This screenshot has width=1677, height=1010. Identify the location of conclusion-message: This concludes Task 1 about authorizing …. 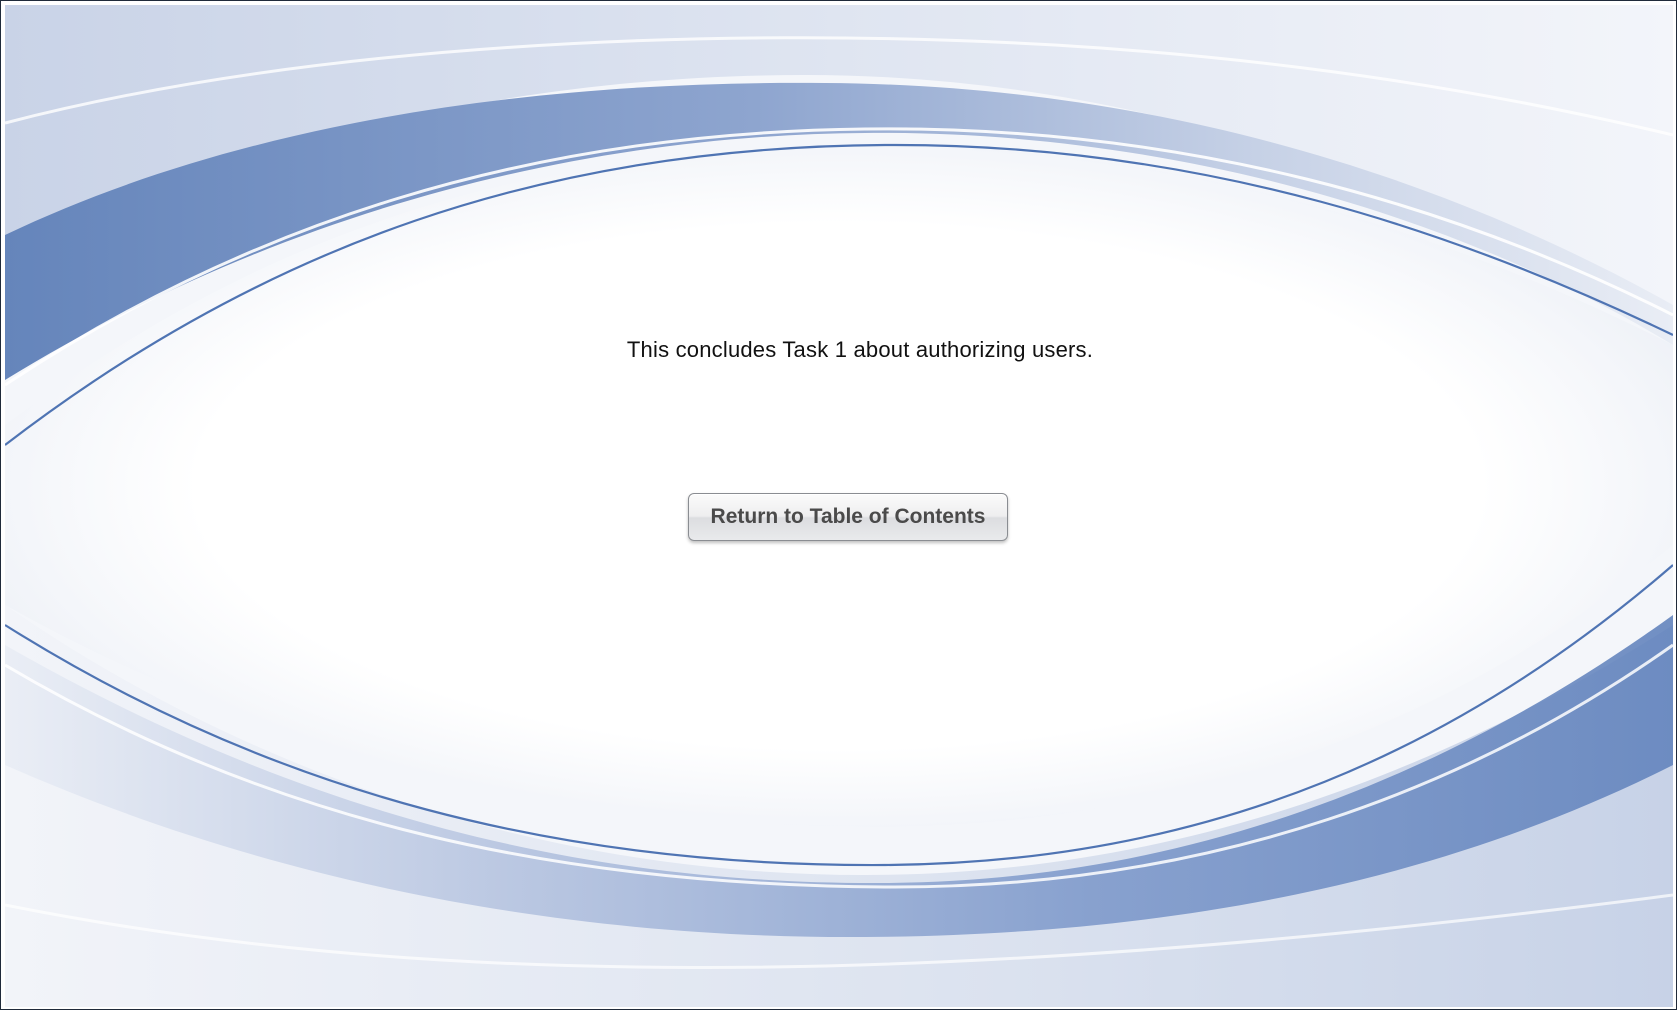
(860, 349).